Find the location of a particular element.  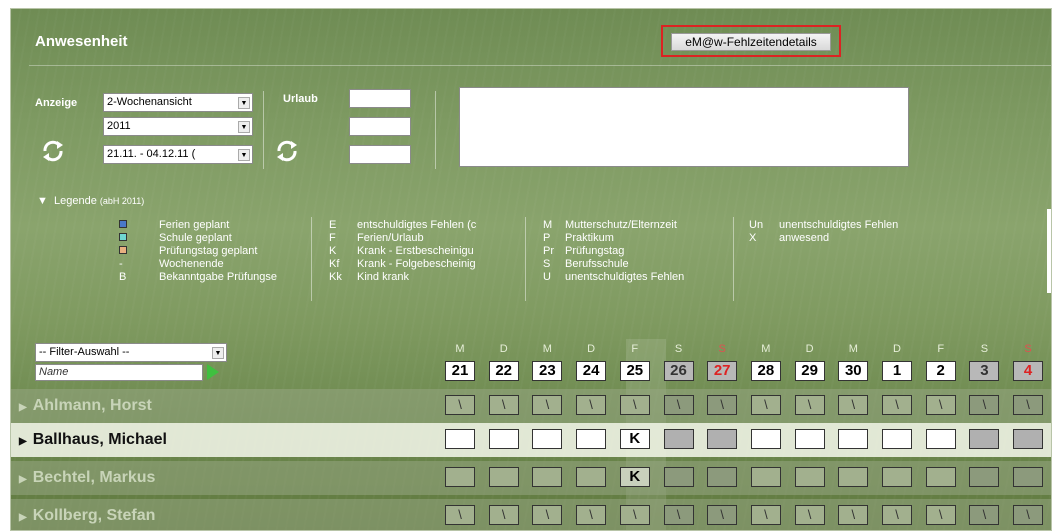

day-number: 4 is located at coordinates (1028, 371).